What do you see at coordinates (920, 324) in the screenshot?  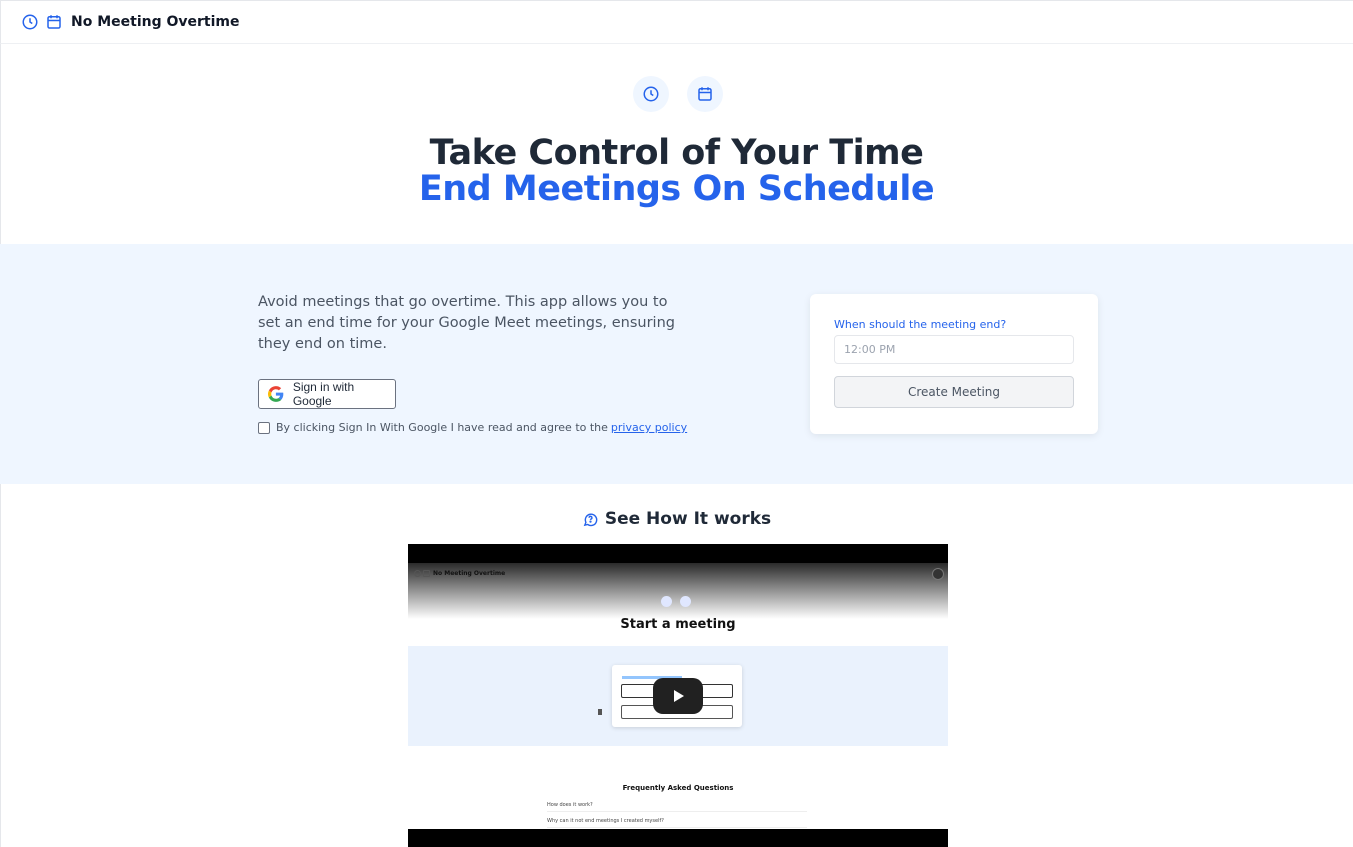 I see `end-time-label: When should the meeting end?` at bounding box center [920, 324].